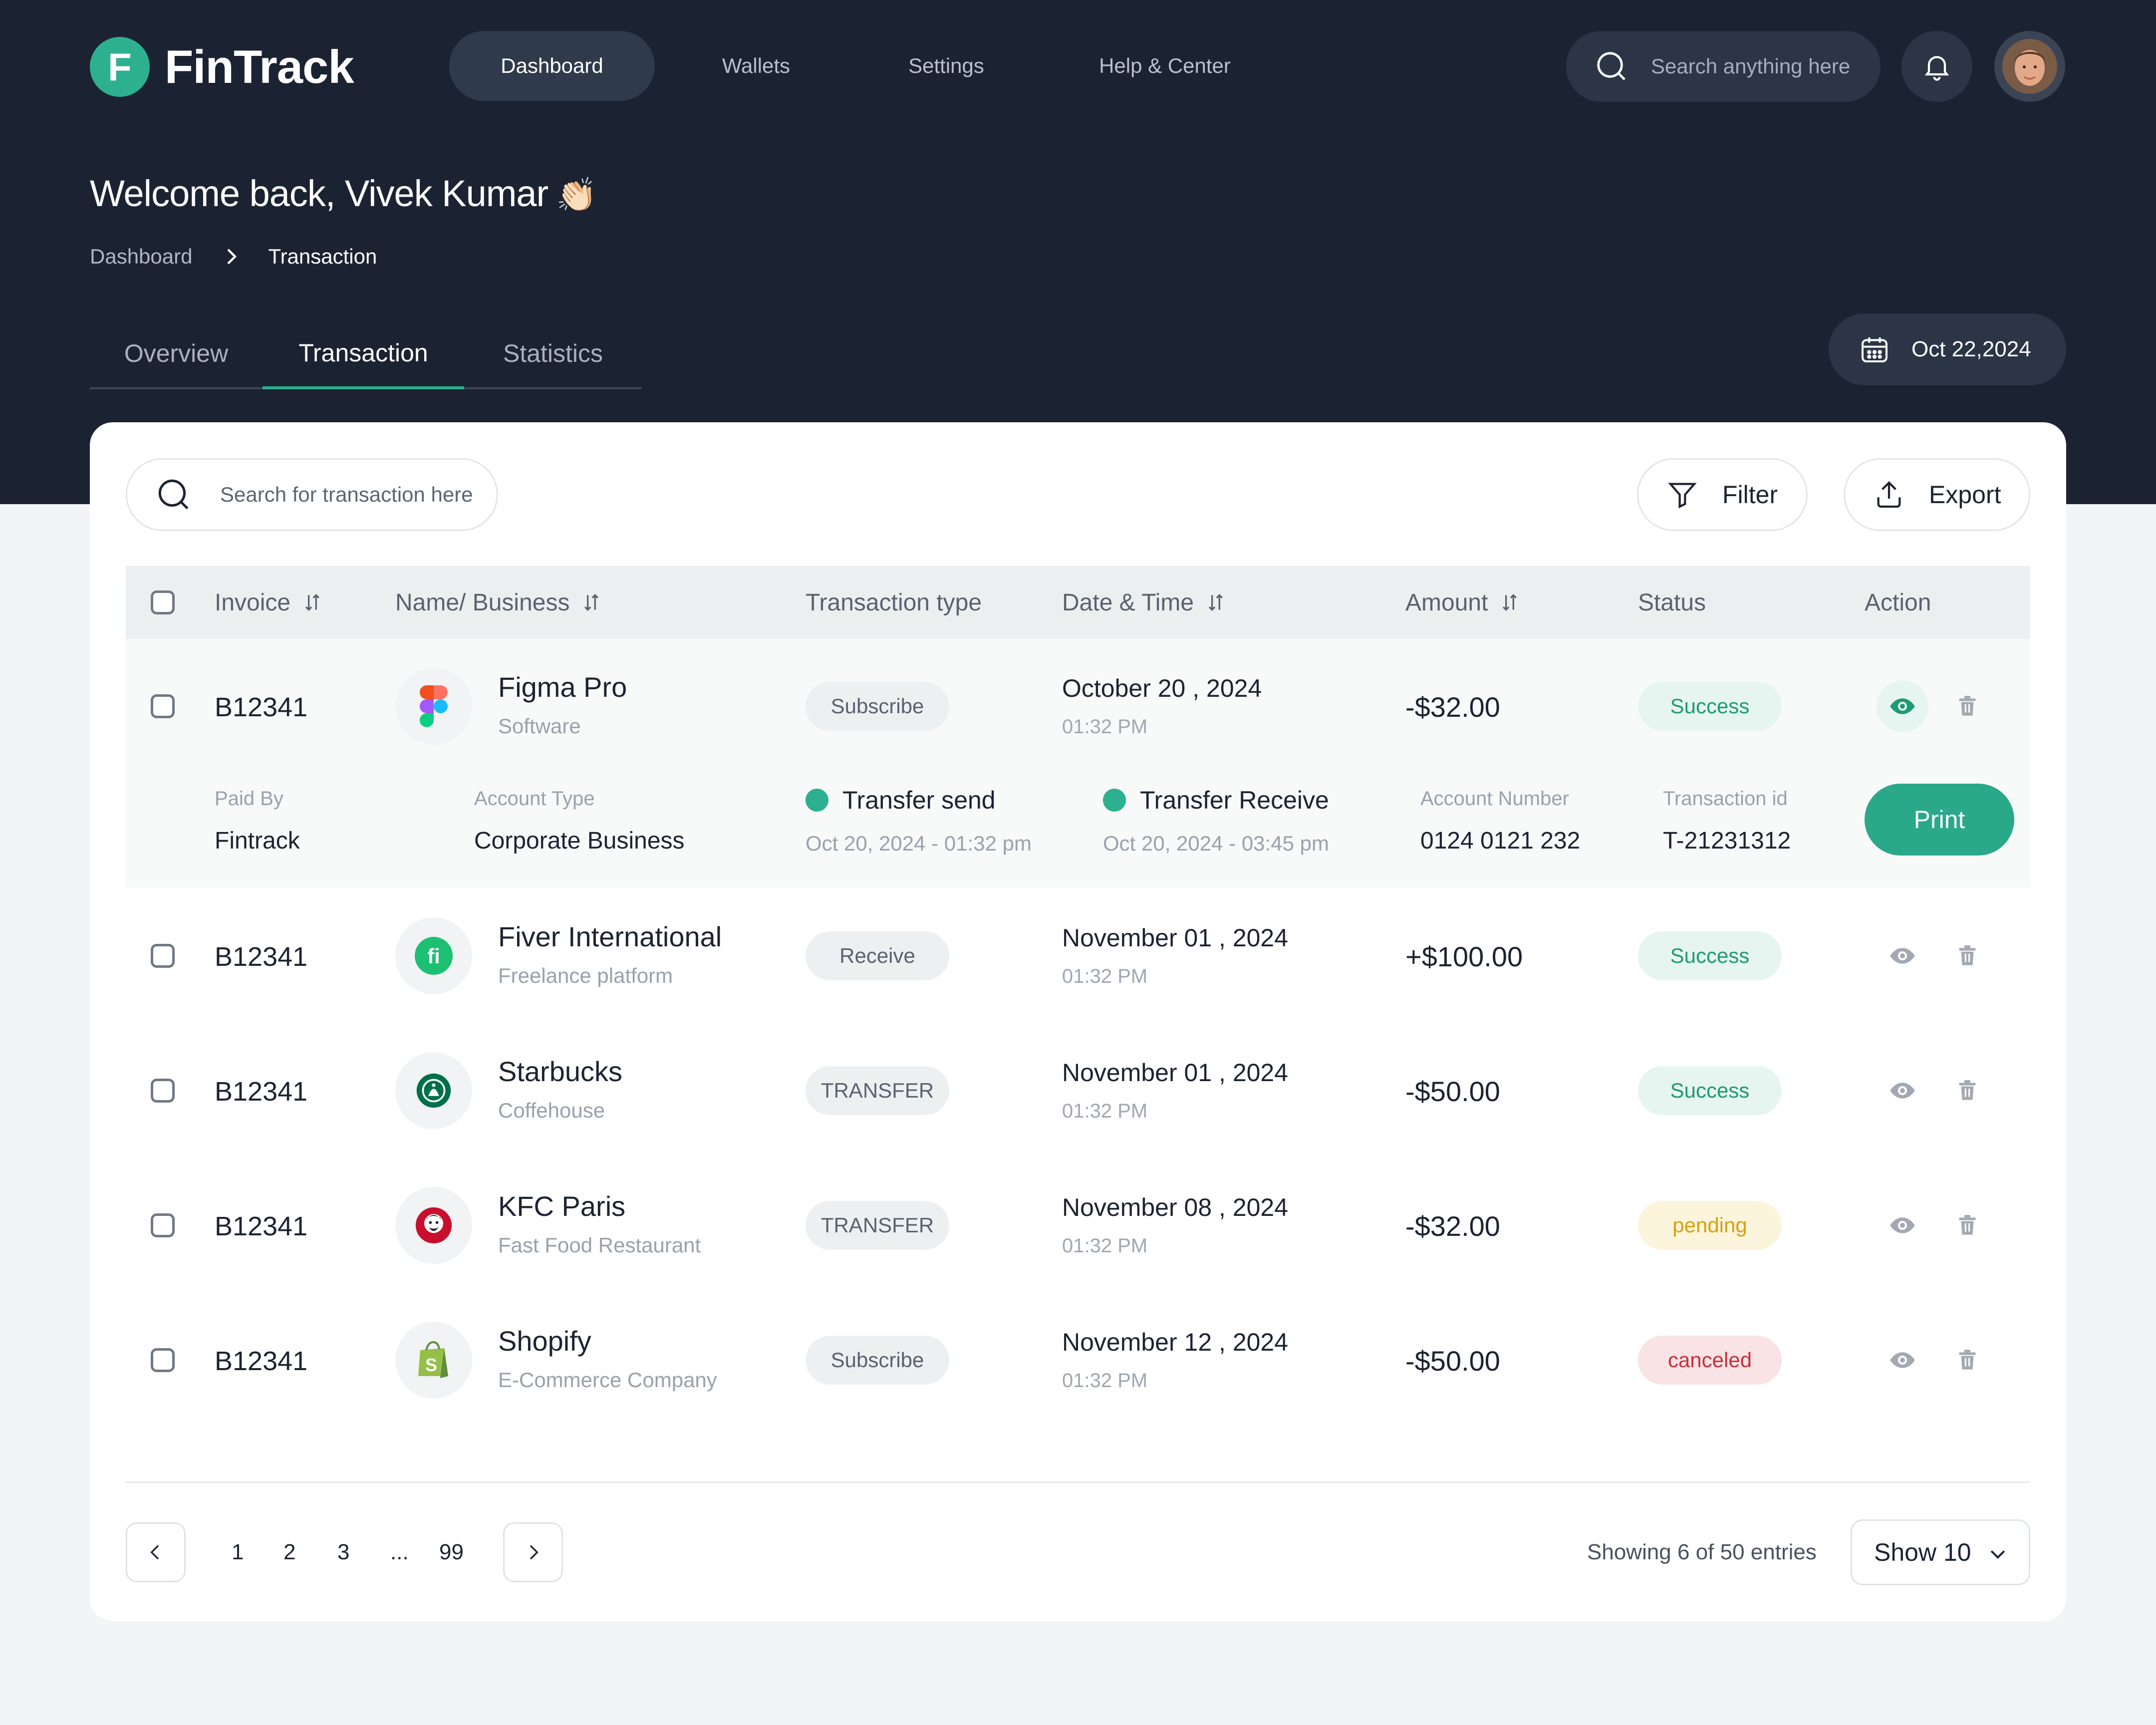 The image size is (2156, 1725). What do you see at coordinates (1452, 1226) in the screenshot?
I see `transaction-amount: -$32.00` at bounding box center [1452, 1226].